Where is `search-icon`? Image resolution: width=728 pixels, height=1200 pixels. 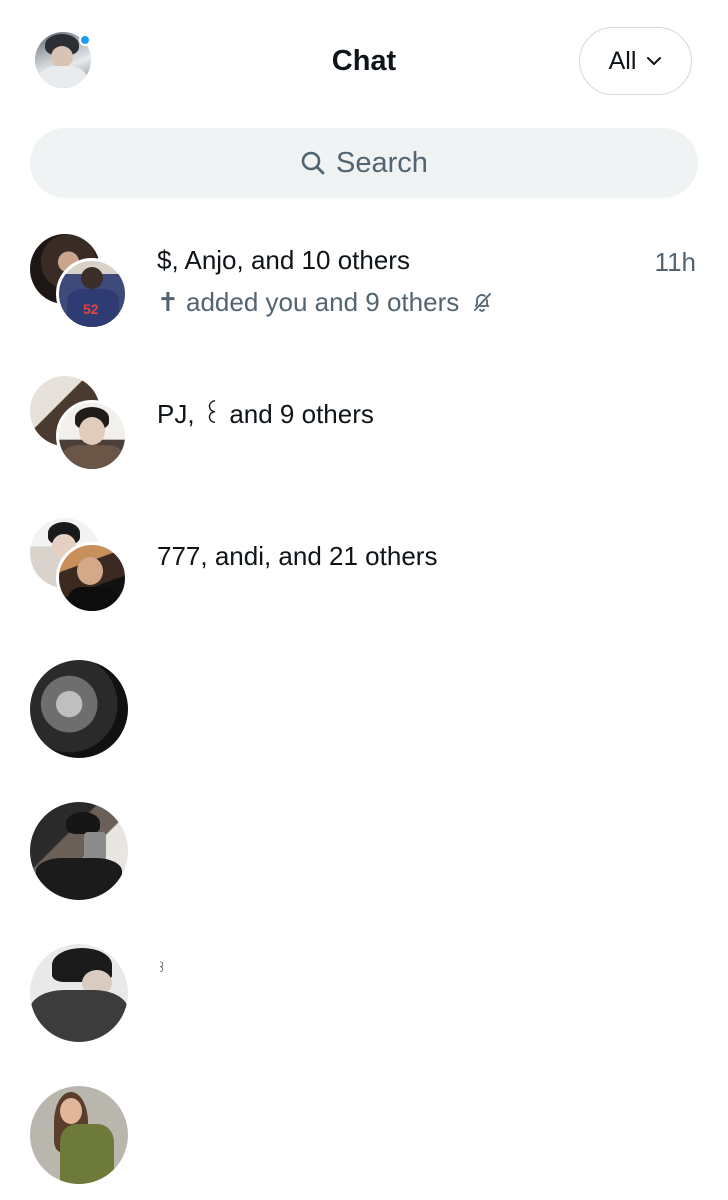 search-icon is located at coordinates (313, 163).